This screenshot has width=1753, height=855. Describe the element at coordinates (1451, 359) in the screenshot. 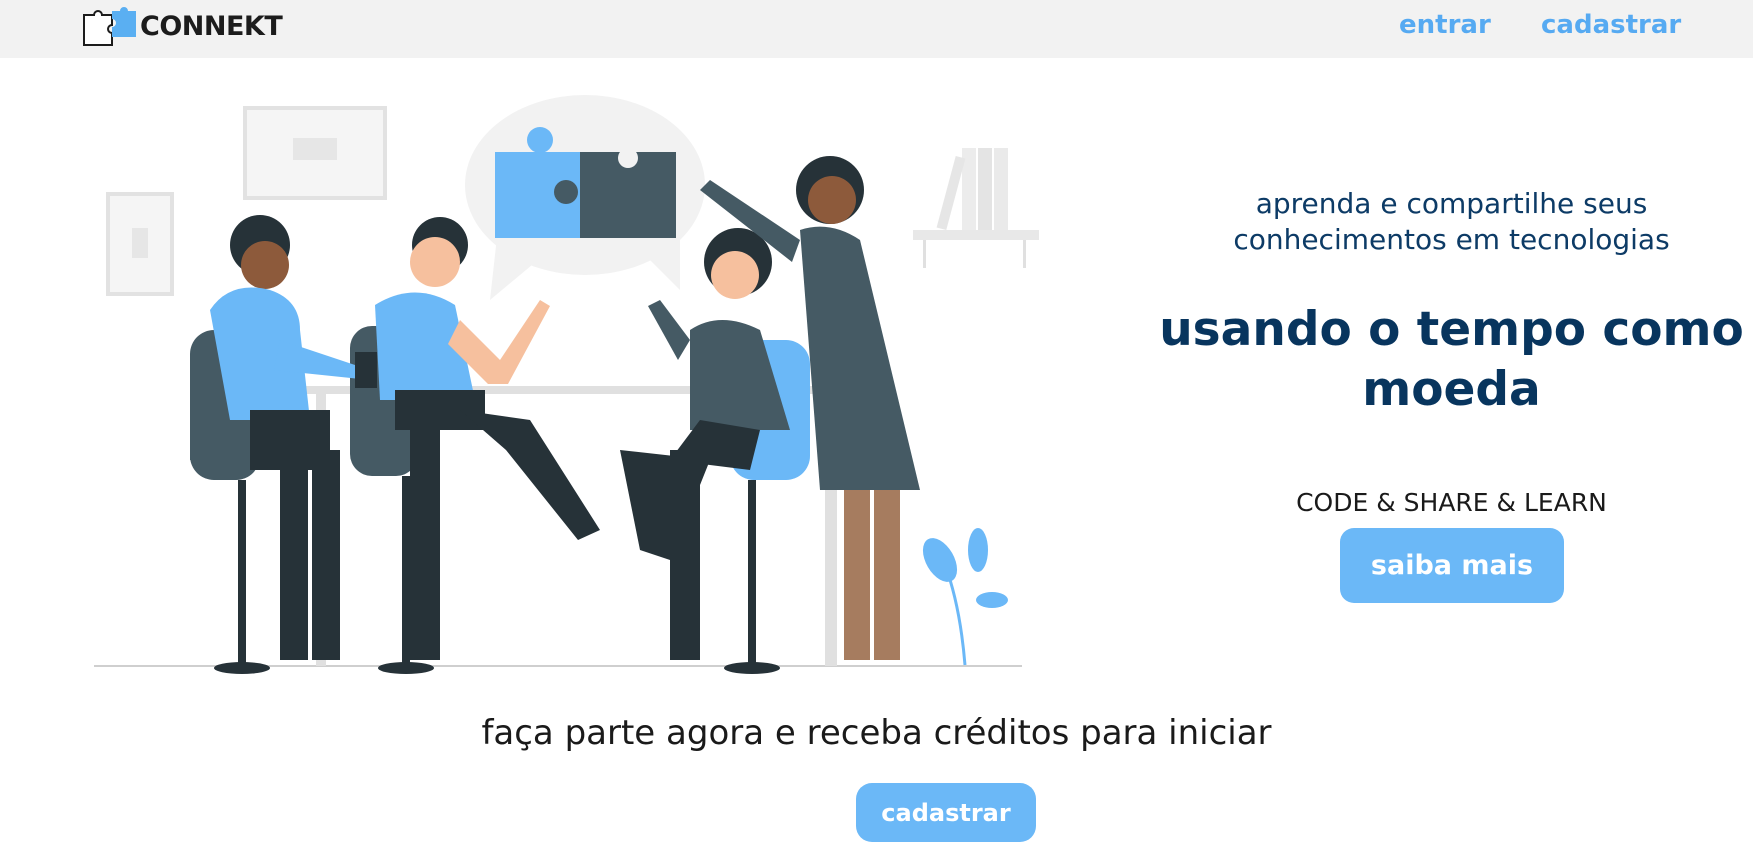

I see `hero-title: usando o tempo como moeda` at that location.